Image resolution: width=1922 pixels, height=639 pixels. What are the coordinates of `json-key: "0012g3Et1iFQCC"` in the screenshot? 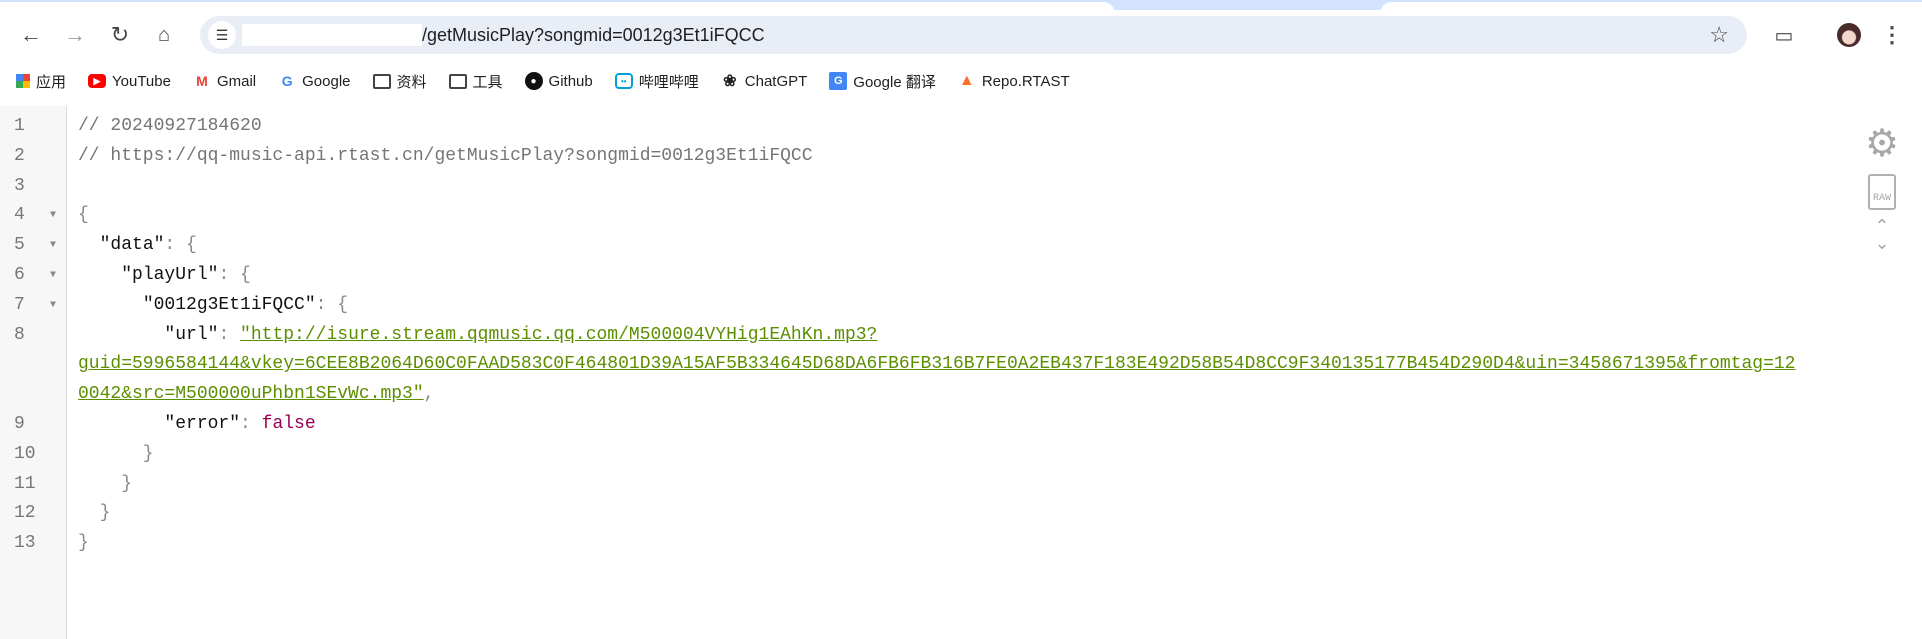 It's located at (229, 304).